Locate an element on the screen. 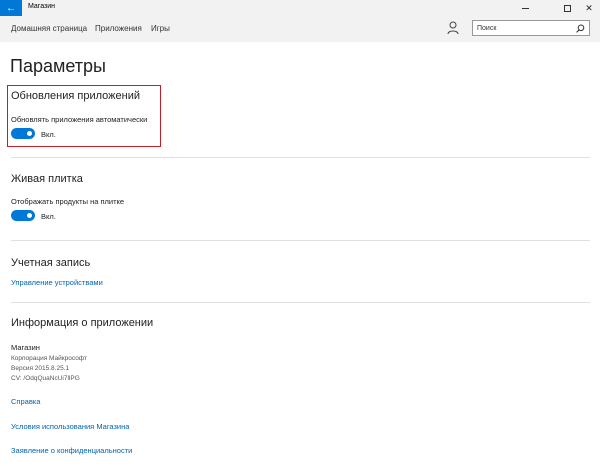 The image size is (600, 466). search-box is located at coordinates (531, 28).